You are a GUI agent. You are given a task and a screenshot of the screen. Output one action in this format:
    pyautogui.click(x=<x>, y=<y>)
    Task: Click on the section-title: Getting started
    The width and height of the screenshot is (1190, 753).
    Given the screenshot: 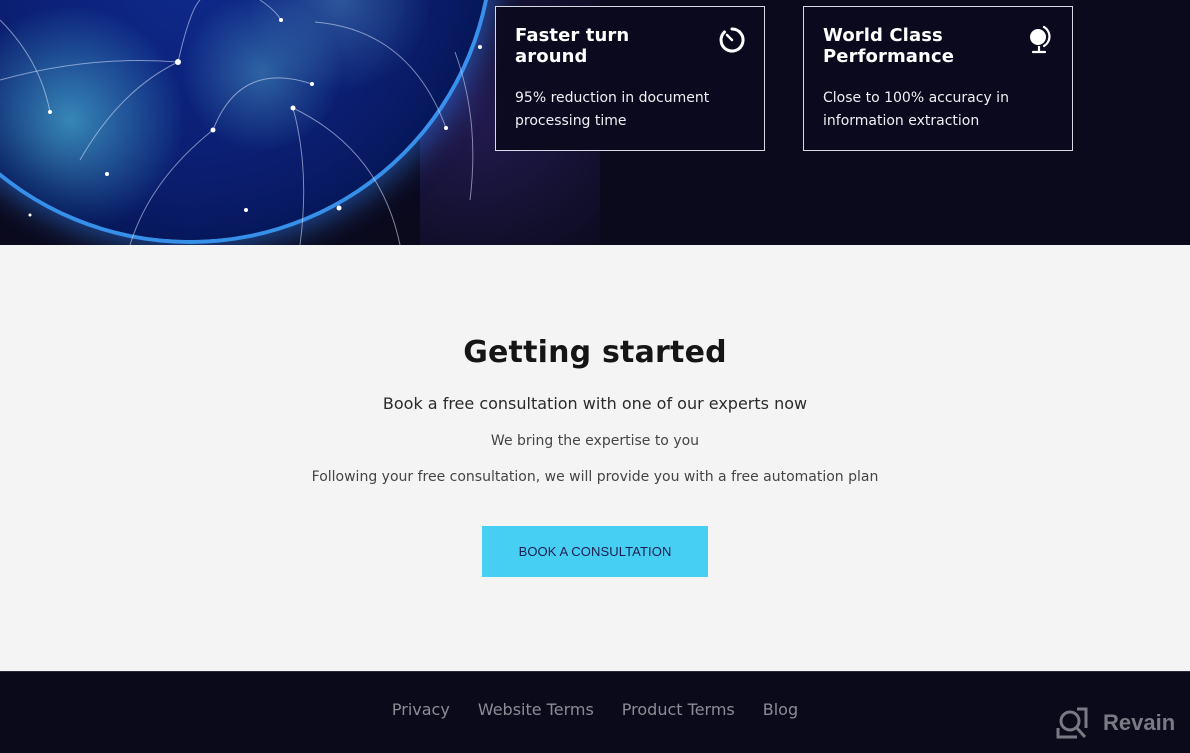 What is the action you would take?
    pyautogui.click(x=595, y=352)
    